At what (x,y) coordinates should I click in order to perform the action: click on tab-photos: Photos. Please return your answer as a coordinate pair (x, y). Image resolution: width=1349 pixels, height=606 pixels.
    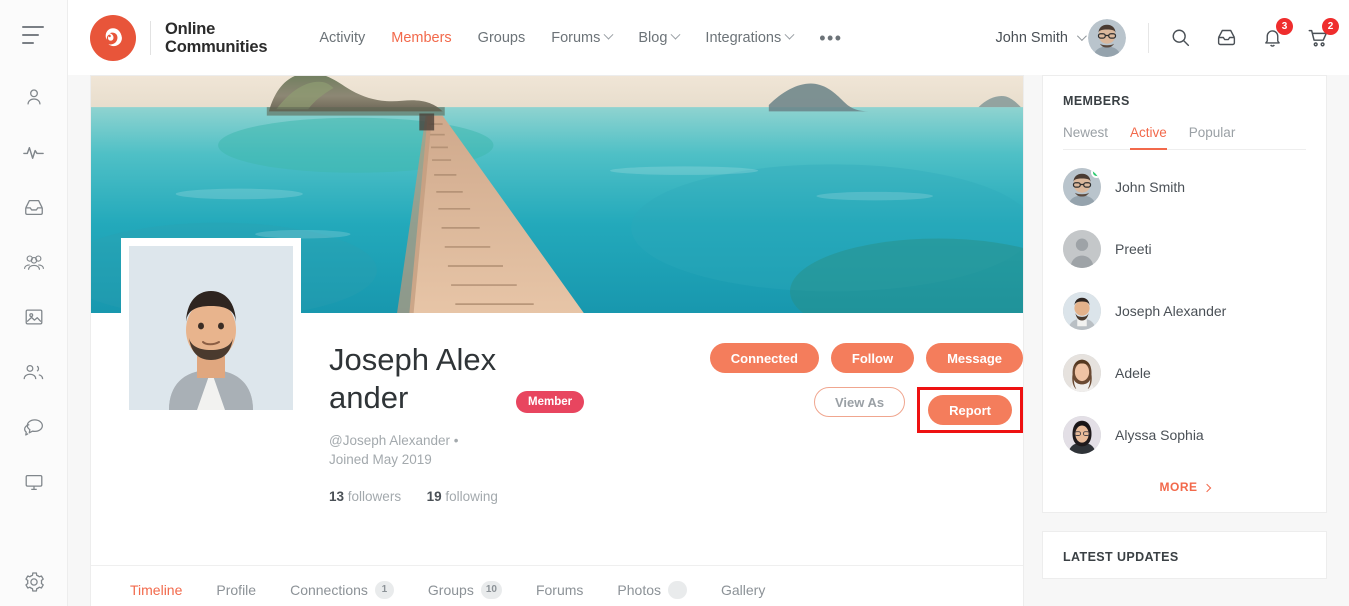
    Looking at the image, I should click on (652, 586).